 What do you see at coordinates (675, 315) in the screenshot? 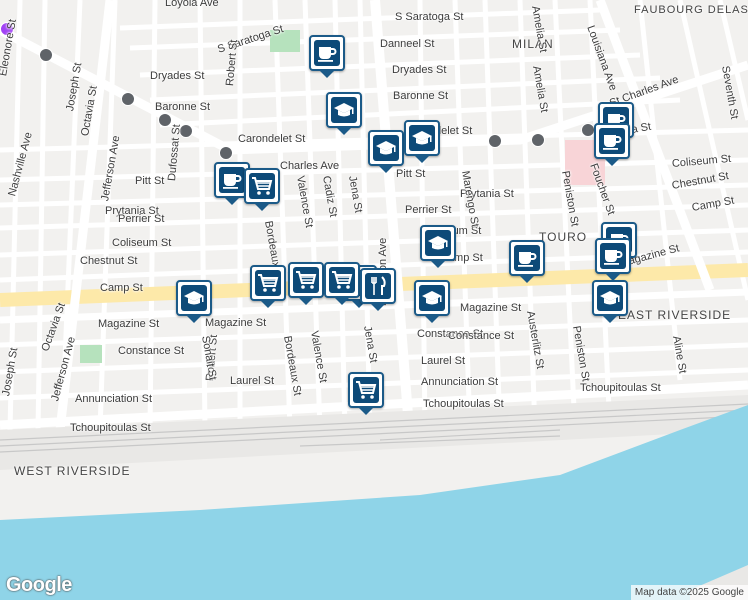
I see `area-label-east-riverside: EAST RIVERSIDE` at bounding box center [675, 315].